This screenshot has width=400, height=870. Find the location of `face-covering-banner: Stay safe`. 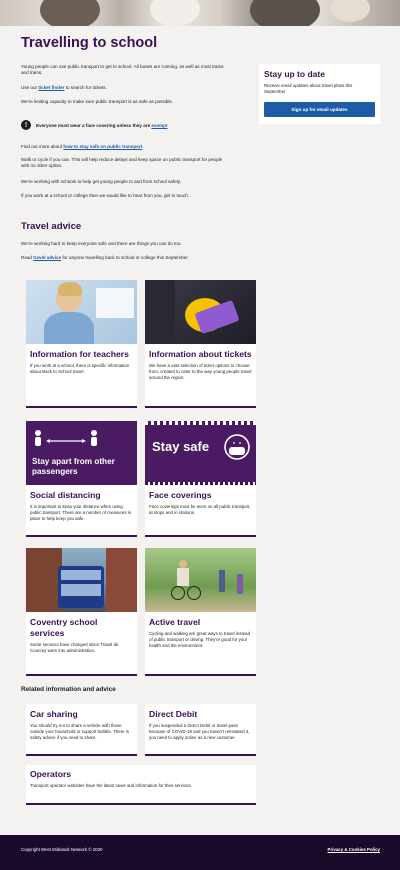

face-covering-banner: Stay safe is located at coordinates (200, 453).